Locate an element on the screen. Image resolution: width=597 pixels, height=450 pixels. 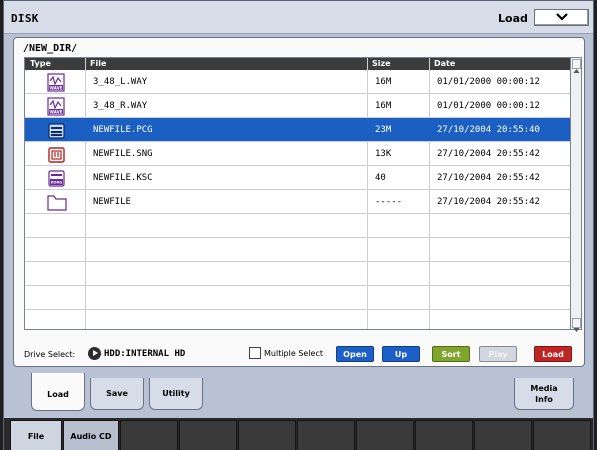
sort-button: Sort is located at coordinates (451, 354).